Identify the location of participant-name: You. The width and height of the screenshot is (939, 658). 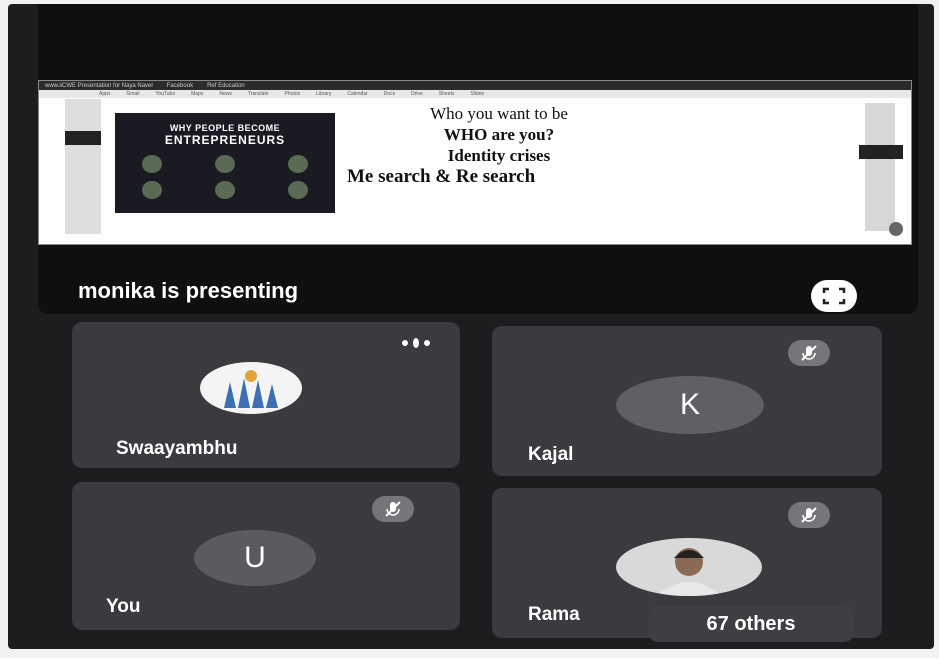
(123, 606).